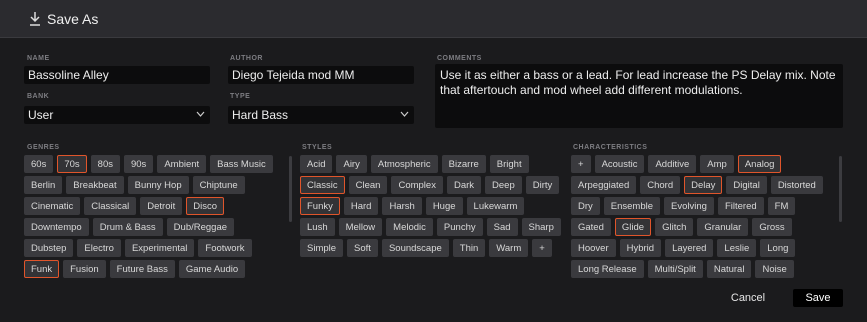  What do you see at coordinates (607, 269) in the screenshot?
I see `characteristic-tag: Long Release` at bounding box center [607, 269].